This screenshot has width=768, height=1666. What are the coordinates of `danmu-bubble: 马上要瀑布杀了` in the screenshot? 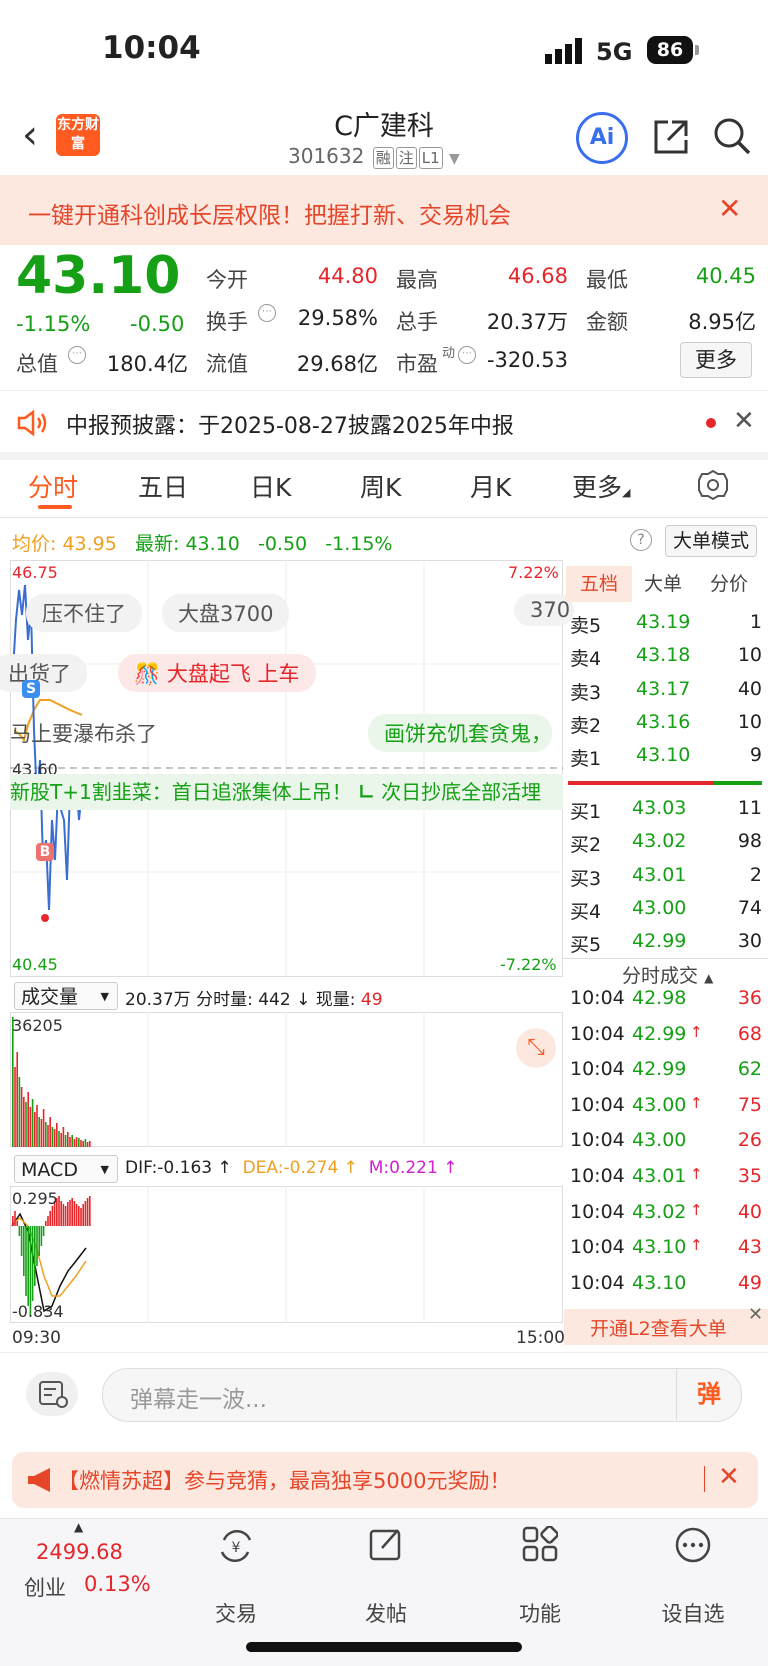 It's located at (86, 733).